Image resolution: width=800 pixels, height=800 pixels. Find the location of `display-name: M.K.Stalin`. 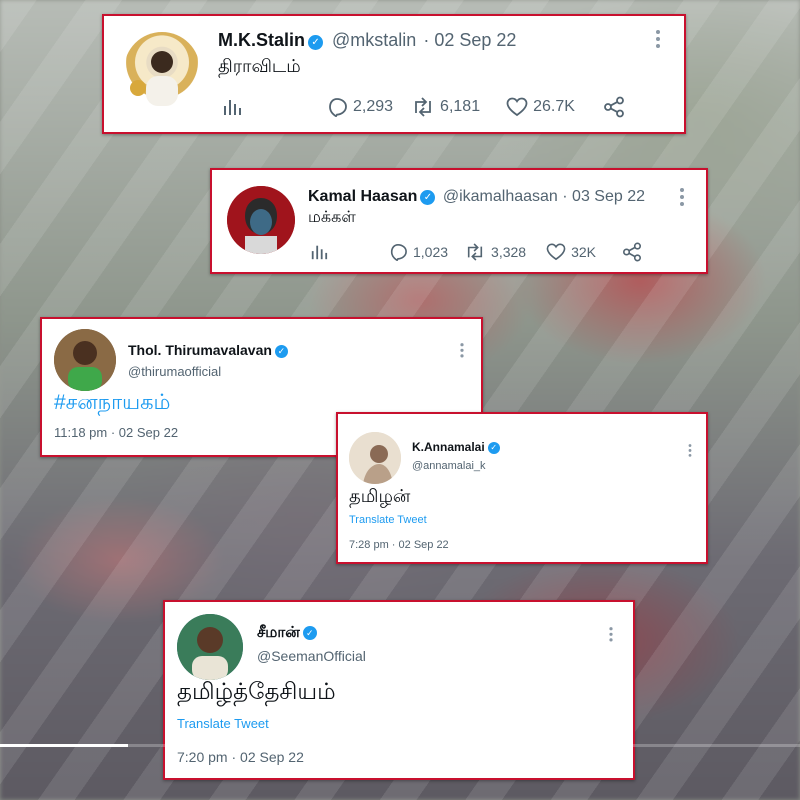

display-name: M.K.Stalin is located at coordinates (261, 40).